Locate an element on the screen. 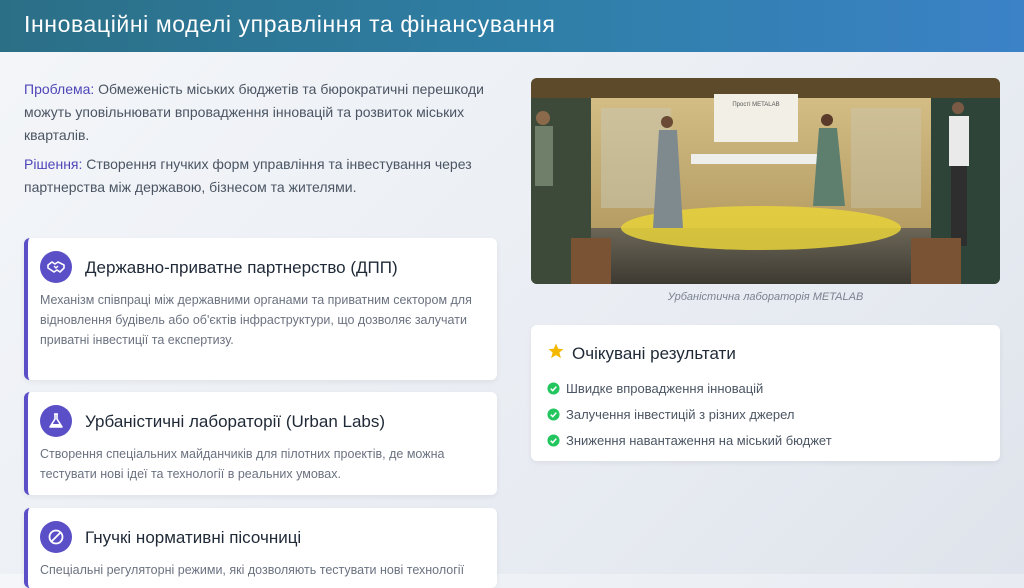  star-icon is located at coordinates (556, 351).